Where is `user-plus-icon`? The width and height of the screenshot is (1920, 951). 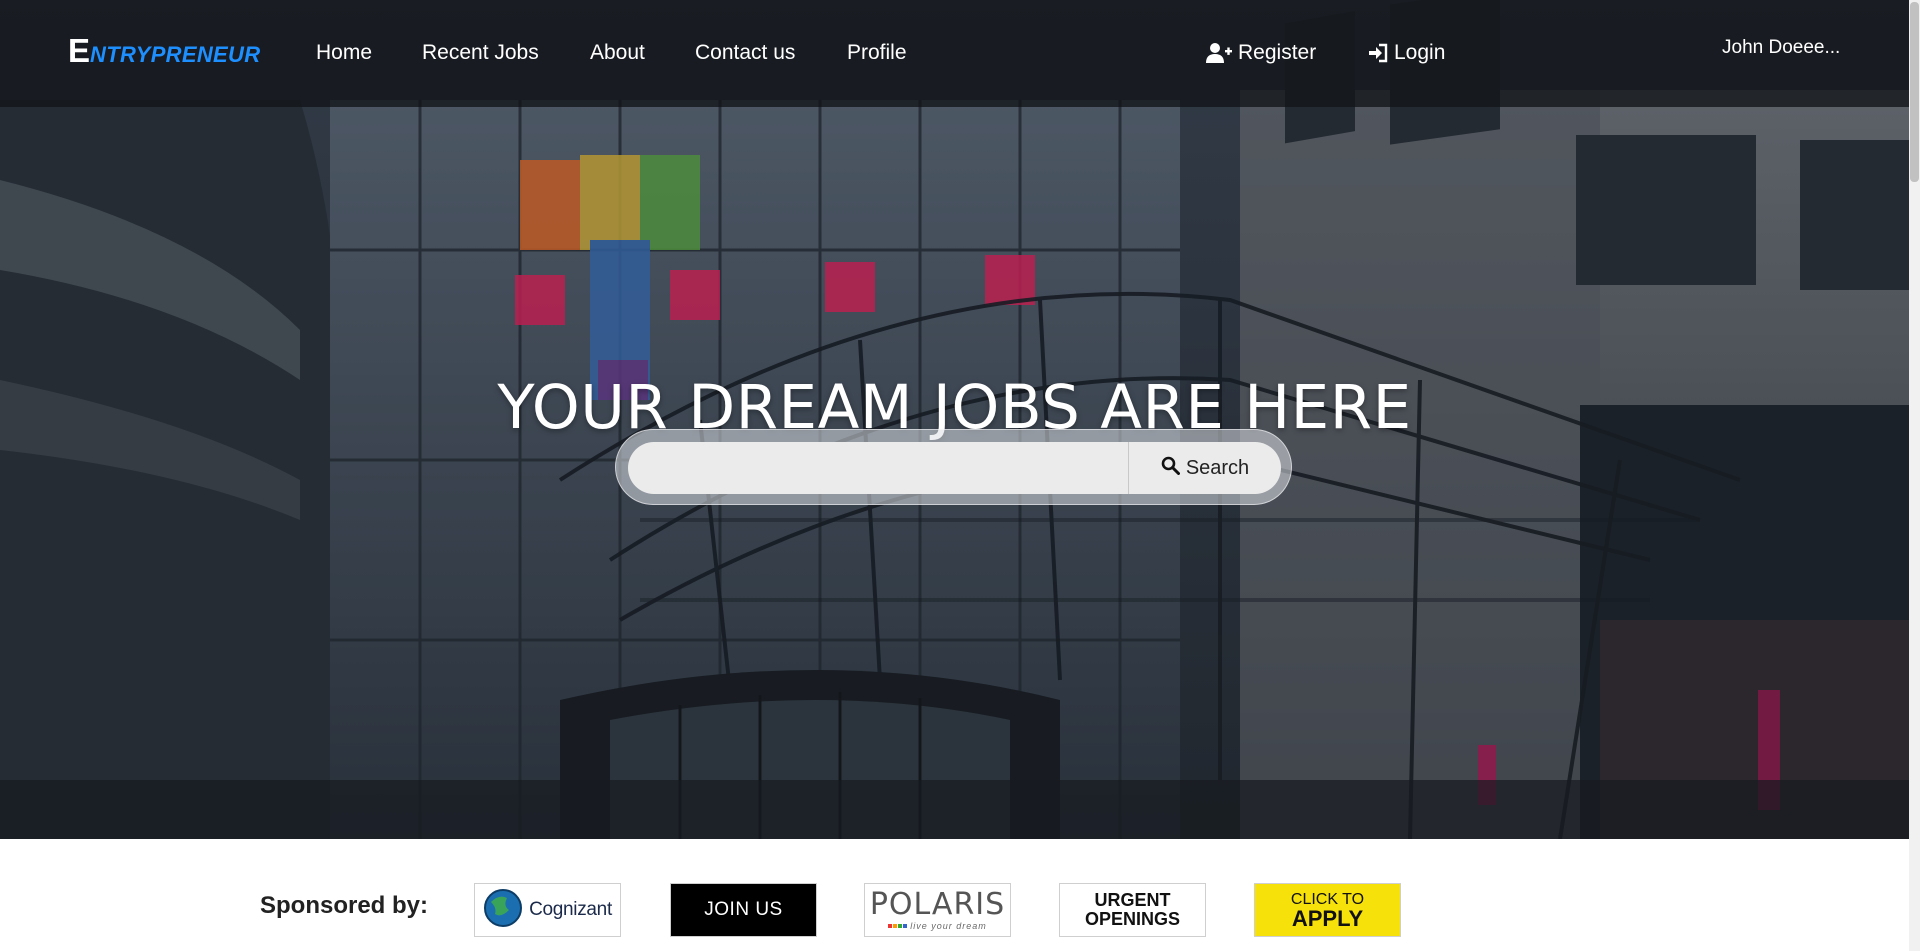
user-plus-icon is located at coordinates (1219, 53).